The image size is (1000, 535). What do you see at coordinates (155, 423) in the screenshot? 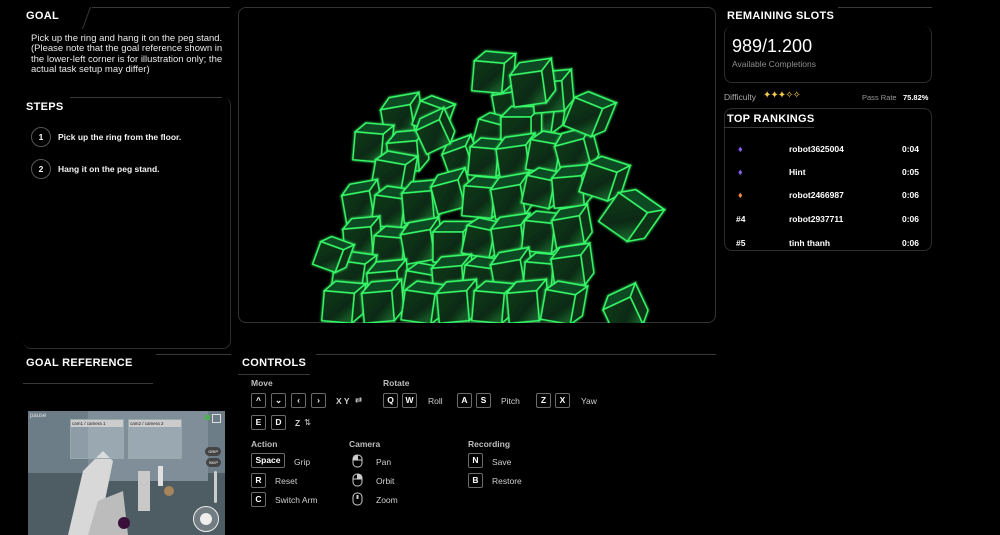
I see `camera-2-label: cam2 / camera 2` at bounding box center [155, 423].